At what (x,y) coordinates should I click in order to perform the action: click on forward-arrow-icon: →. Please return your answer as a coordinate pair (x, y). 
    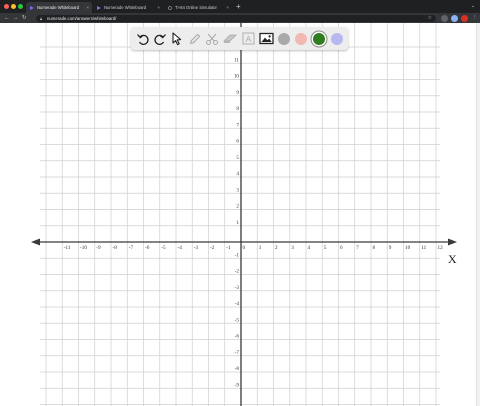
    Looking at the image, I should click on (16, 18).